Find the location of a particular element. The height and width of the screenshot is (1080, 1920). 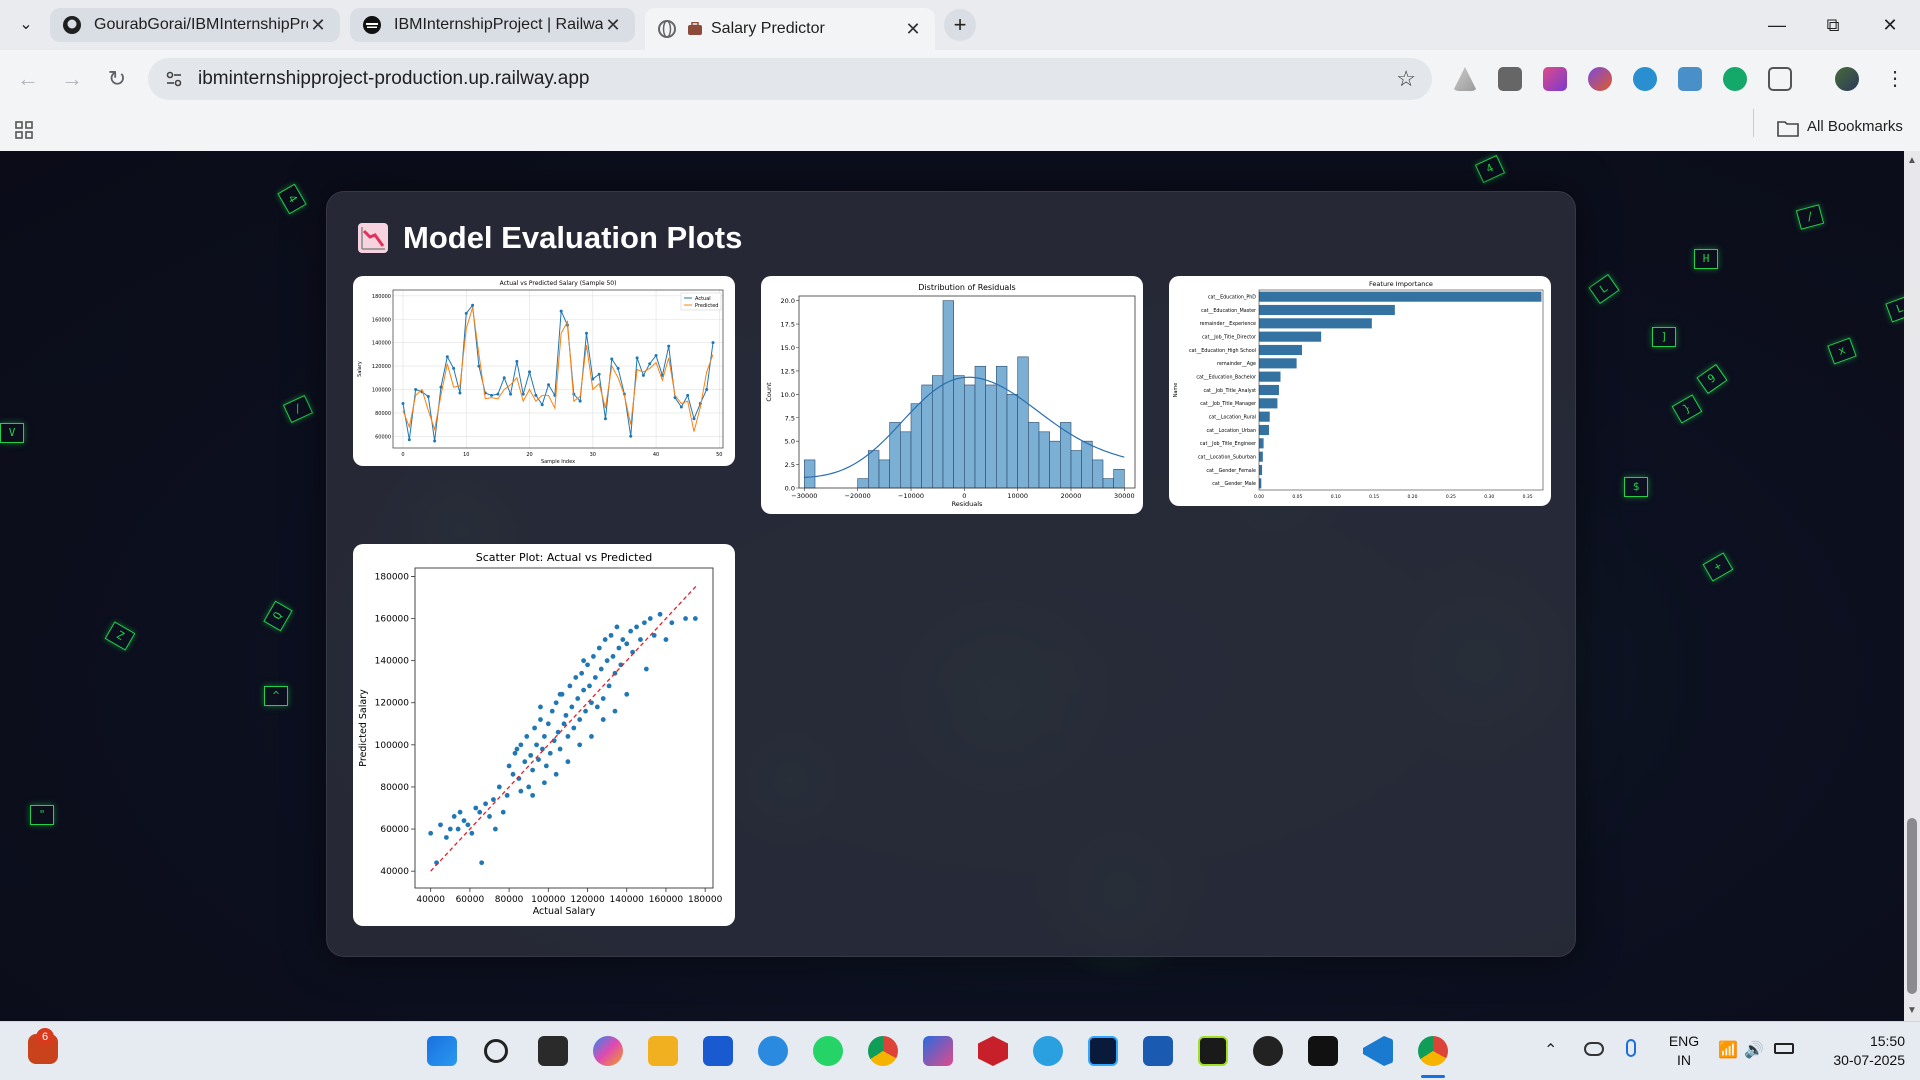

scrollbar-thumb is located at coordinates (1912, 906).